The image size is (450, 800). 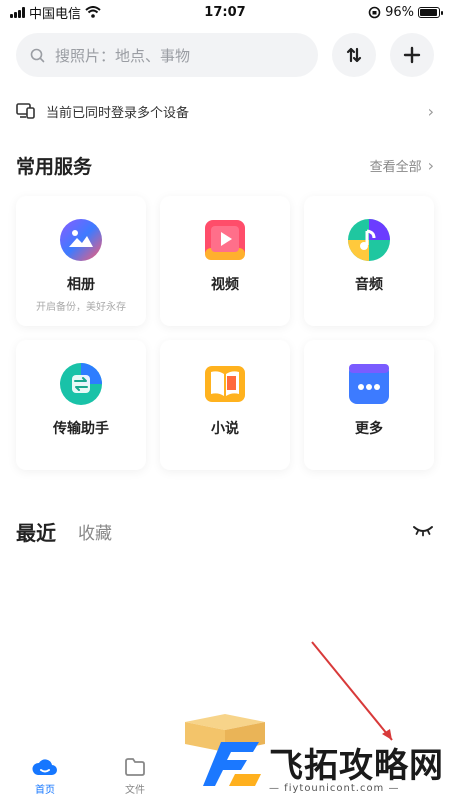 I want to click on nav-files: 文件, so click(x=135, y=776).